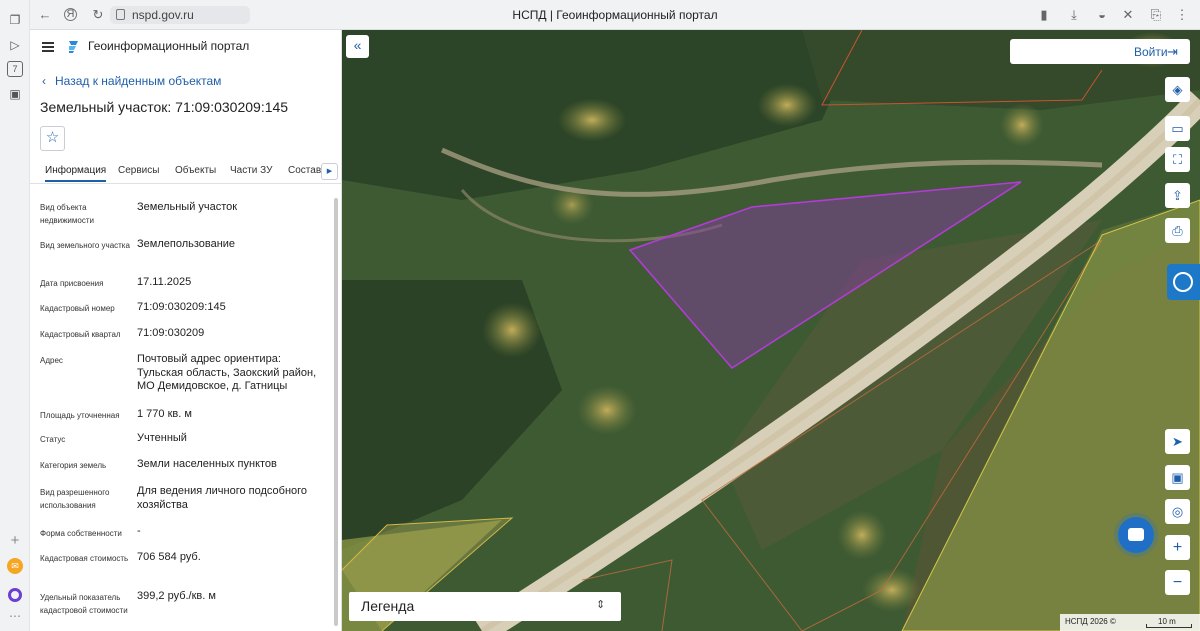 Image resolution: width=1200 pixels, height=631 pixels. What do you see at coordinates (1128, 15) in the screenshot?
I see `tools-icon: ✕` at bounding box center [1128, 15].